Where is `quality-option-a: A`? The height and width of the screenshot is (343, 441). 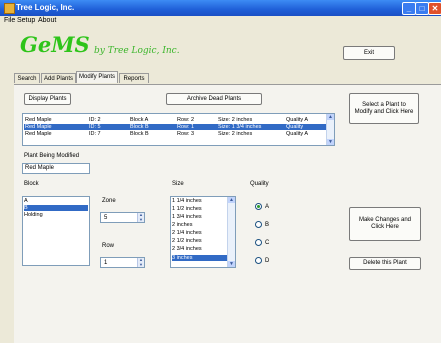
quality-option-a: A is located at coordinates (262, 206).